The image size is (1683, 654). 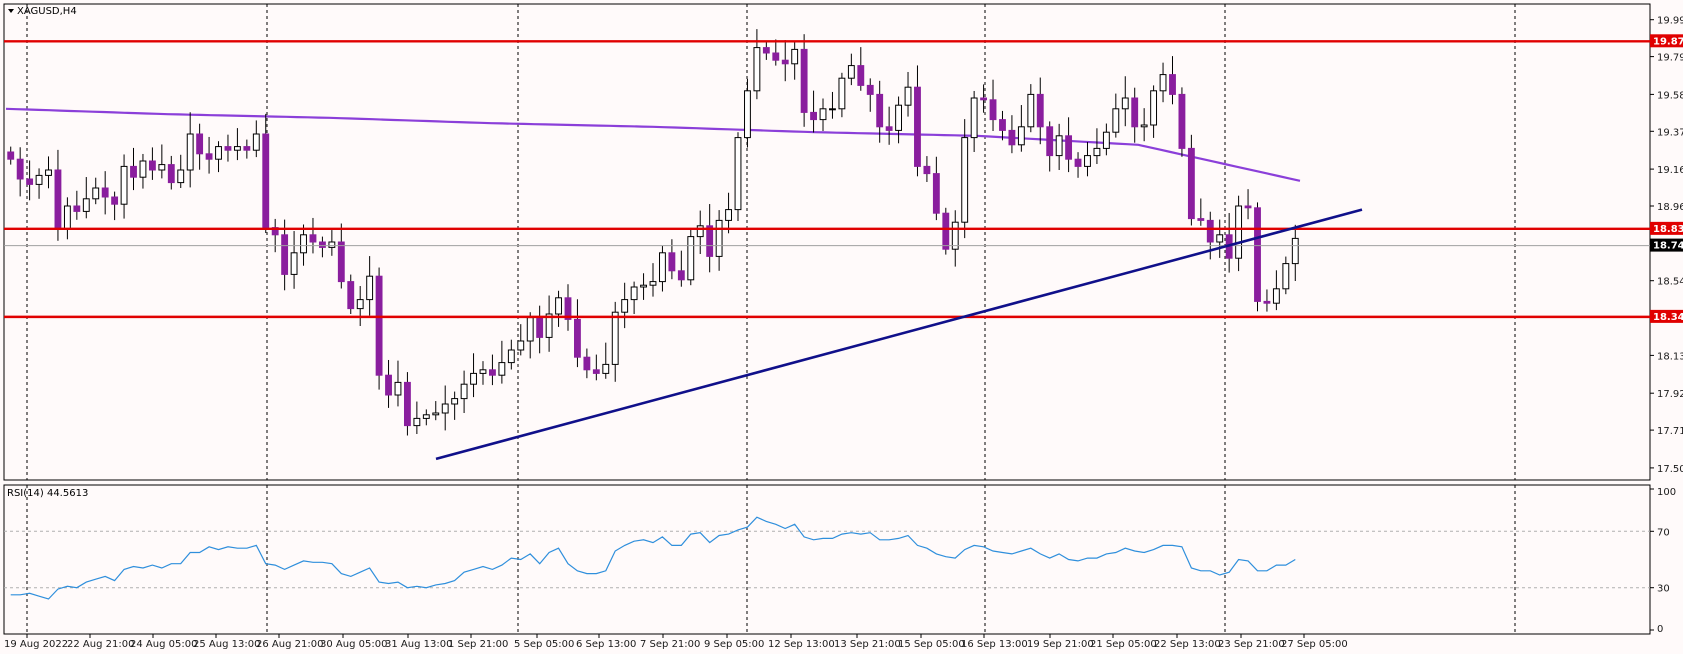 What do you see at coordinates (1314, 644) in the screenshot?
I see `time-tick-label: 27 Sep 05:00` at bounding box center [1314, 644].